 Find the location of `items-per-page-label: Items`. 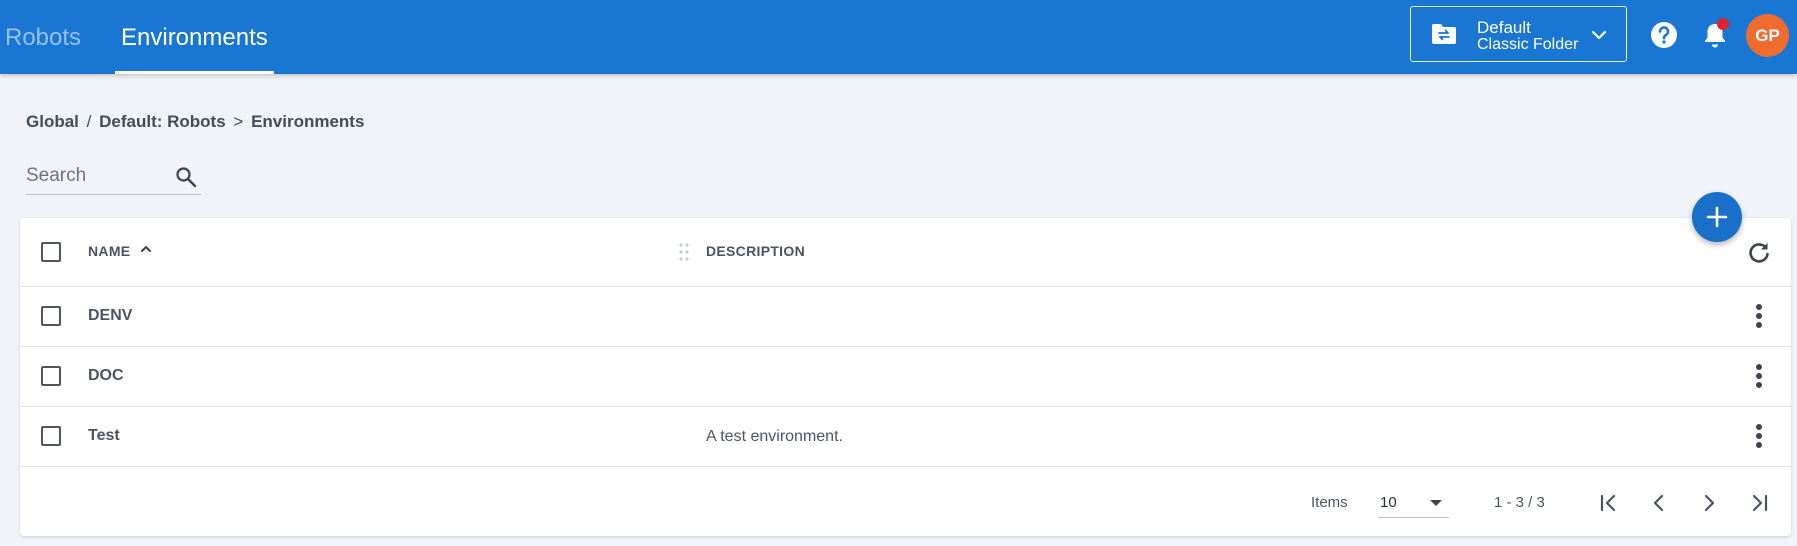

items-per-page-label: Items is located at coordinates (1329, 502).